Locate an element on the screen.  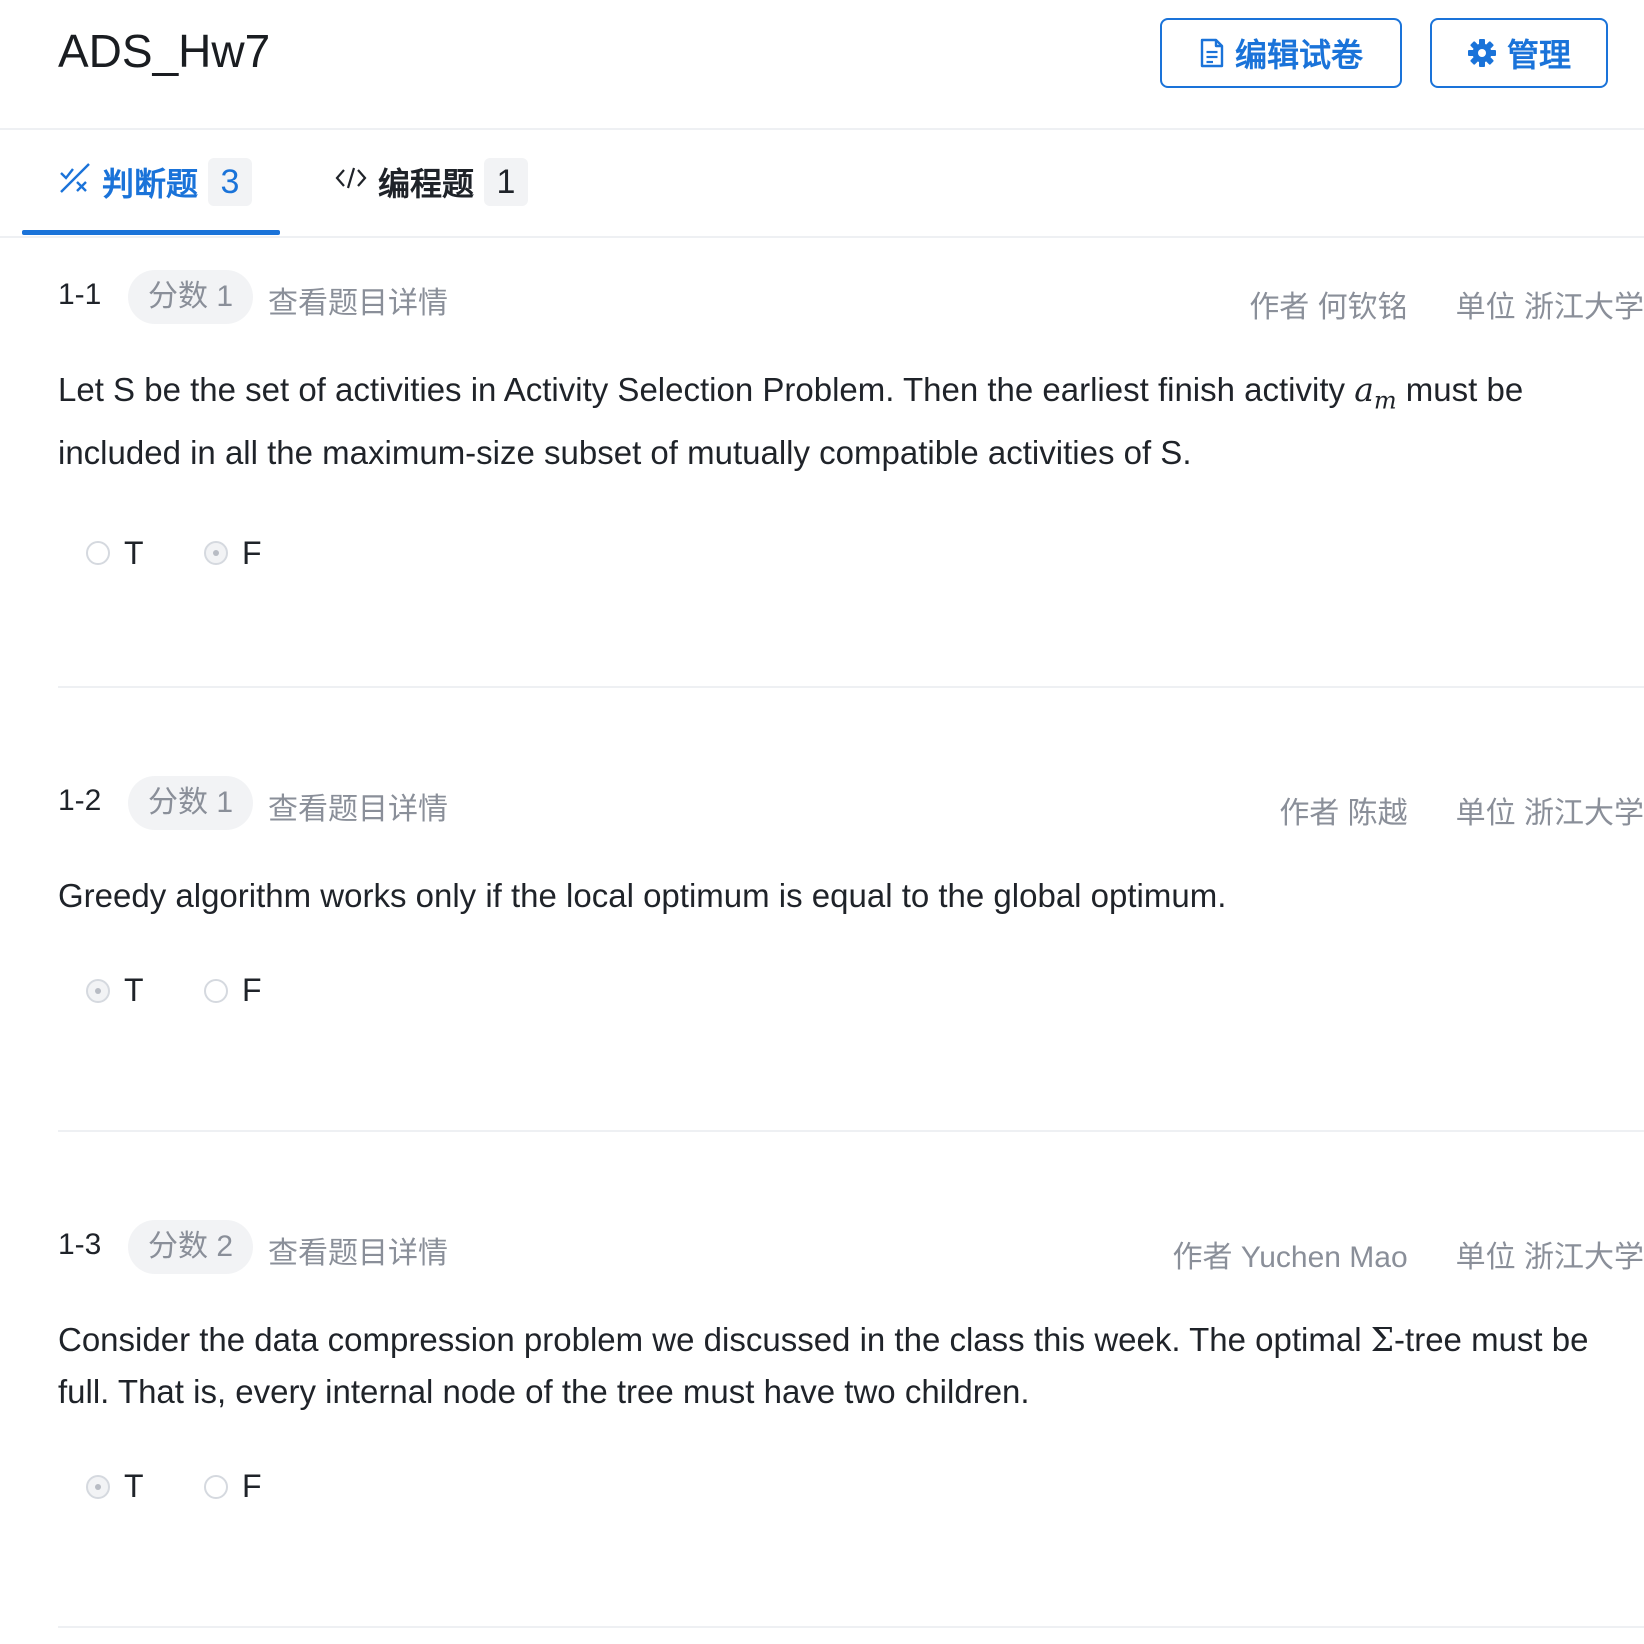
score-badge: 分数 2 is located at coordinates (191, 1247).